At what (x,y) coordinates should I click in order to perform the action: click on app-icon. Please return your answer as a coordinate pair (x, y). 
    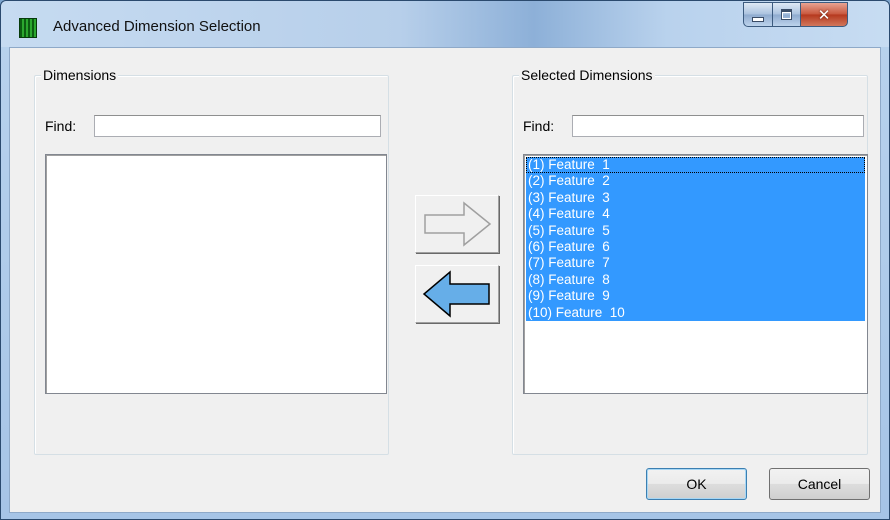
    Looking at the image, I should click on (28, 28).